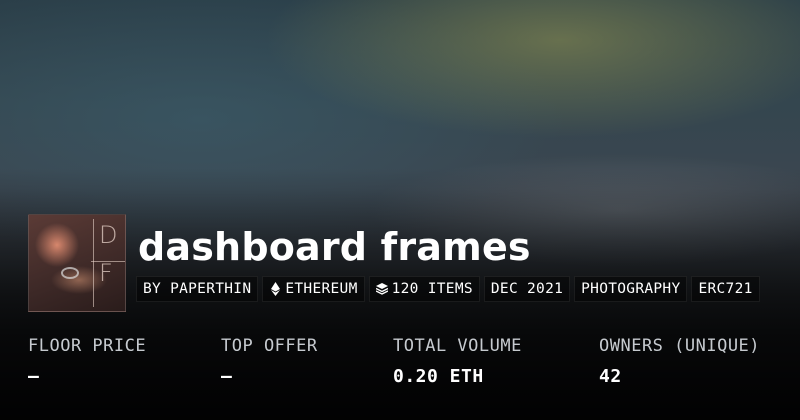 Image resolution: width=800 pixels, height=420 pixels. I want to click on stat-floor-price: FLOOR PRICE —, so click(87, 361).